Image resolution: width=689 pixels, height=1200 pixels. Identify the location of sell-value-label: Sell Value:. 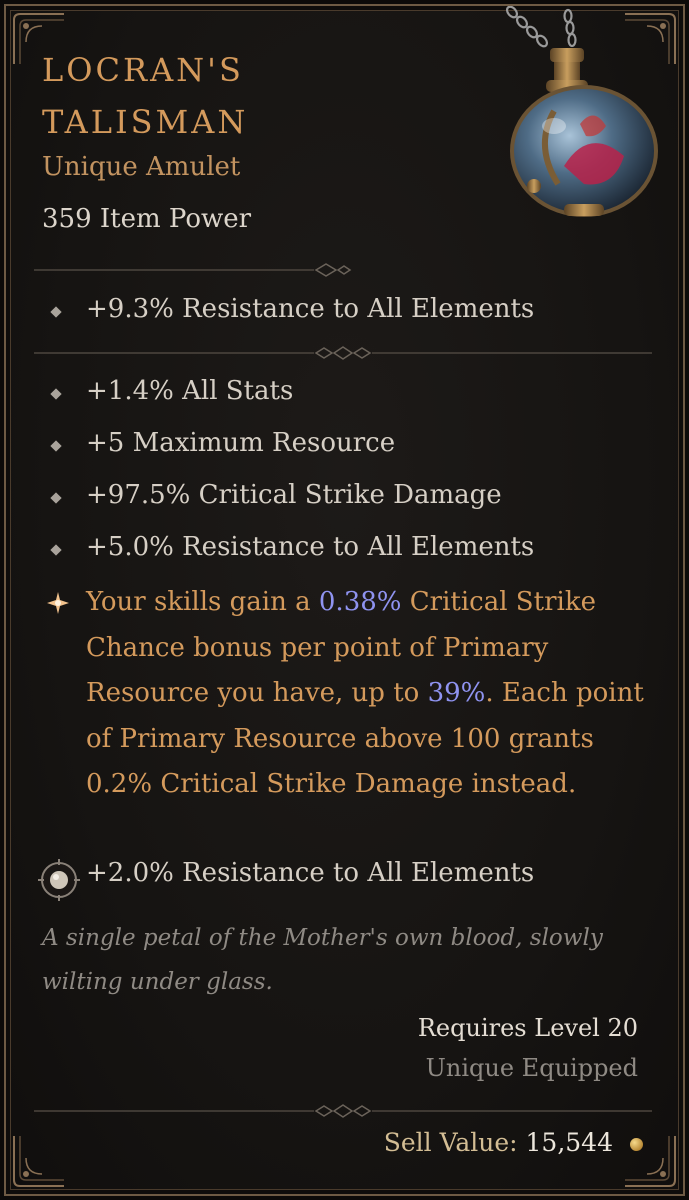
(450, 1142).